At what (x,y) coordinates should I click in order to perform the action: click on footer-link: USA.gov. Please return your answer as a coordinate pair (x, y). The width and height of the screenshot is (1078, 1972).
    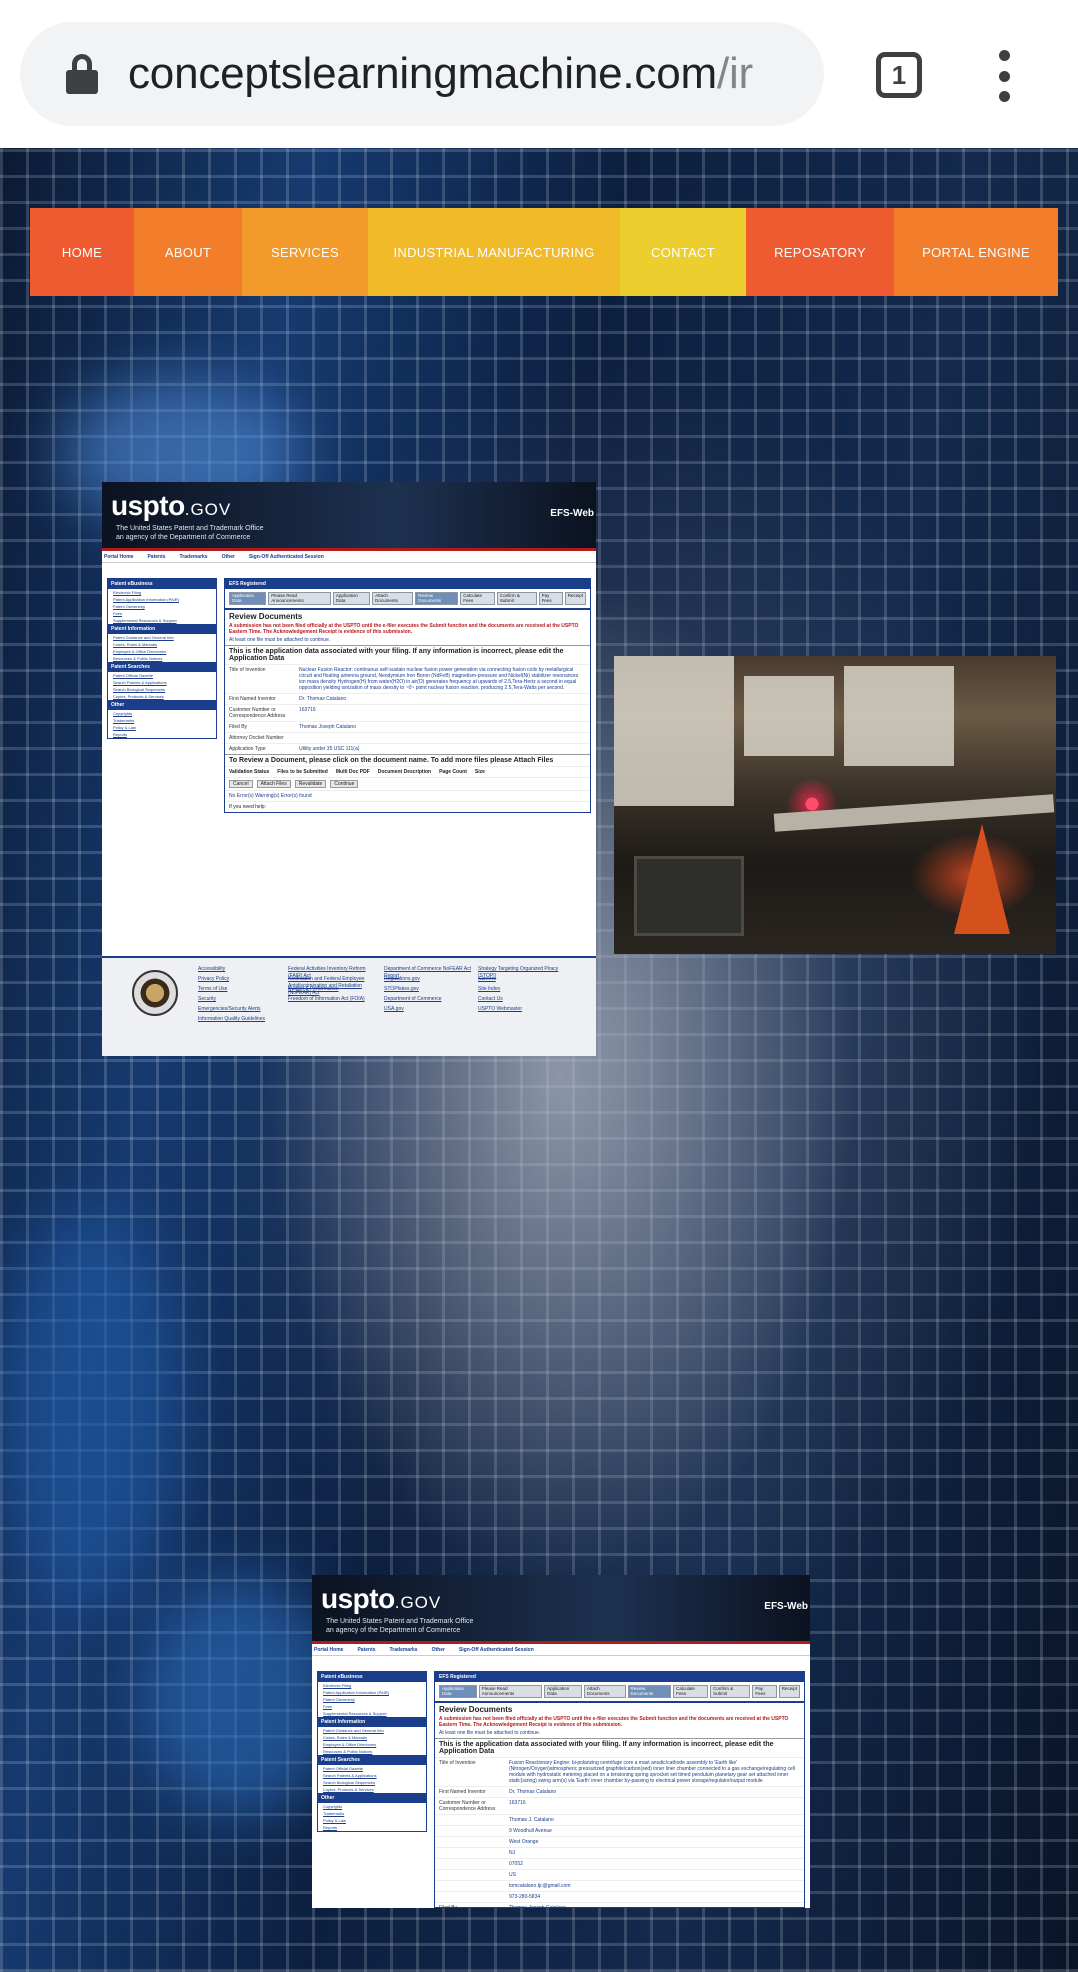
    Looking at the image, I should click on (428, 1009).